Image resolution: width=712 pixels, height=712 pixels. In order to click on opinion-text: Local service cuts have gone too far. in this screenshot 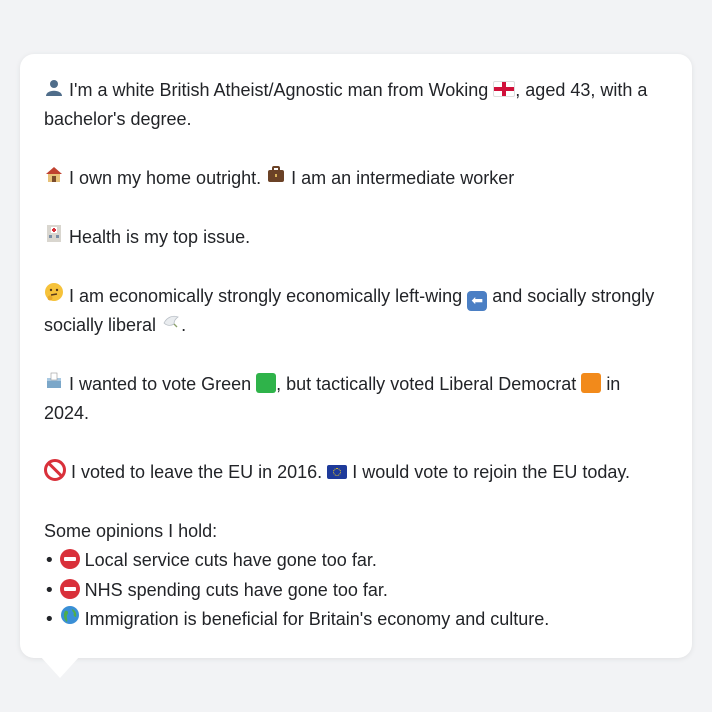, I will do `click(230, 560)`.